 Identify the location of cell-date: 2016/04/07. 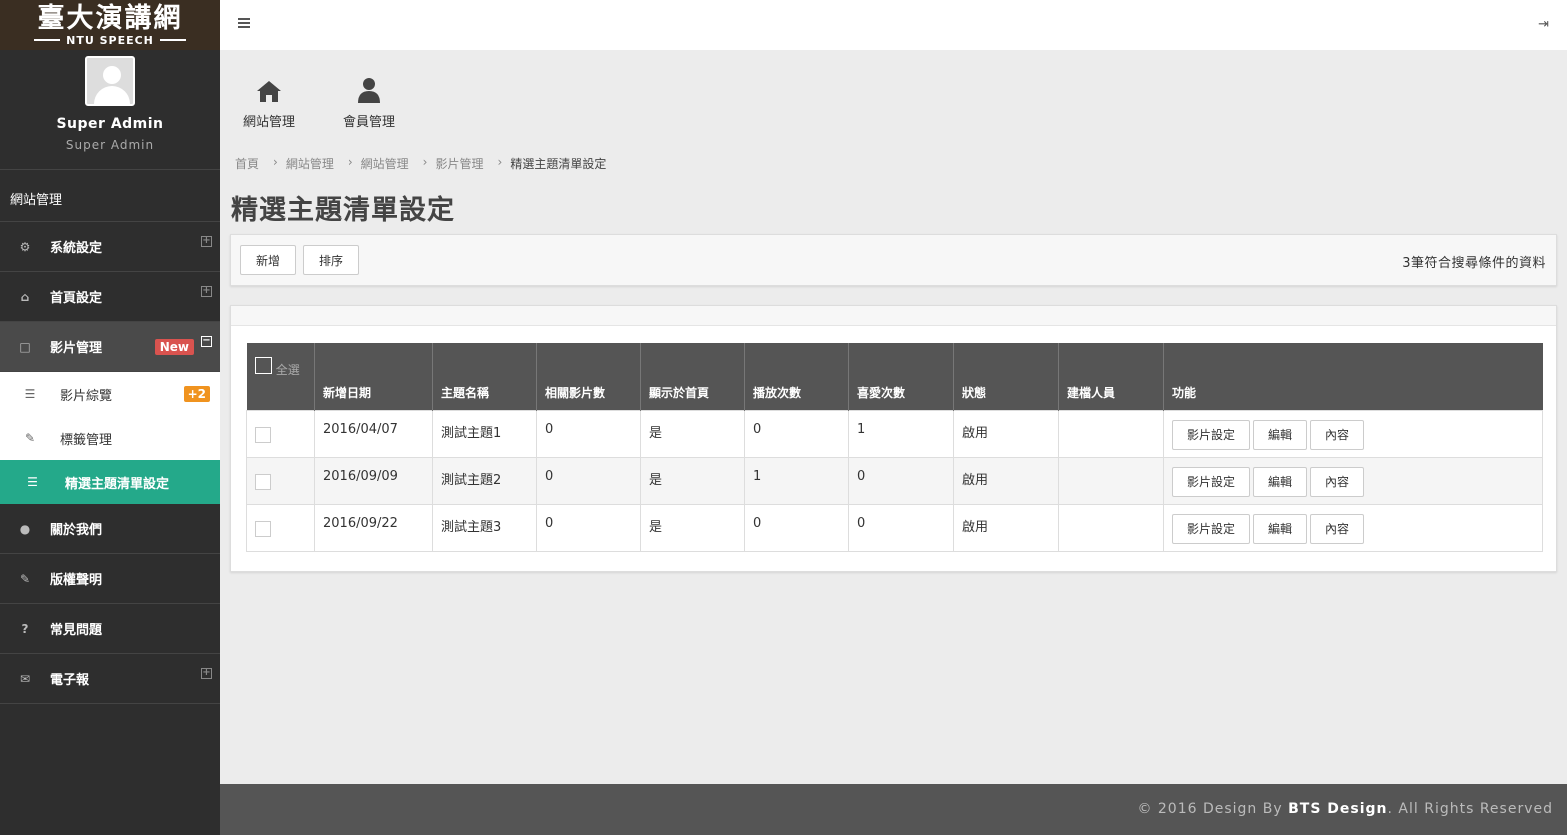
(373, 433).